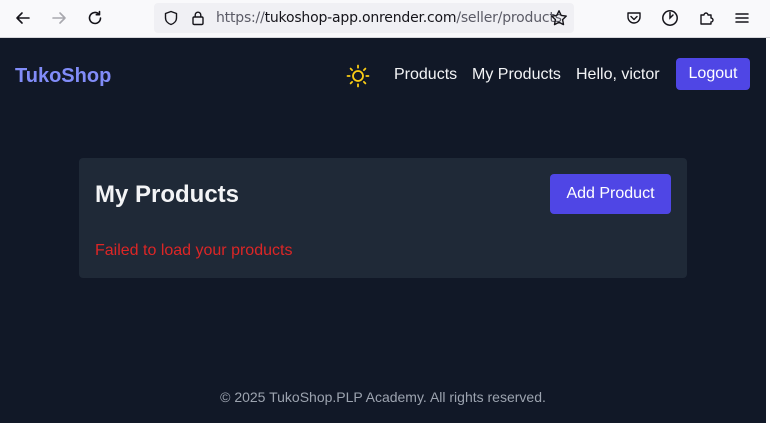 The height and width of the screenshot is (423, 770). What do you see at coordinates (198, 18) in the screenshot?
I see `lock-icon` at bounding box center [198, 18].